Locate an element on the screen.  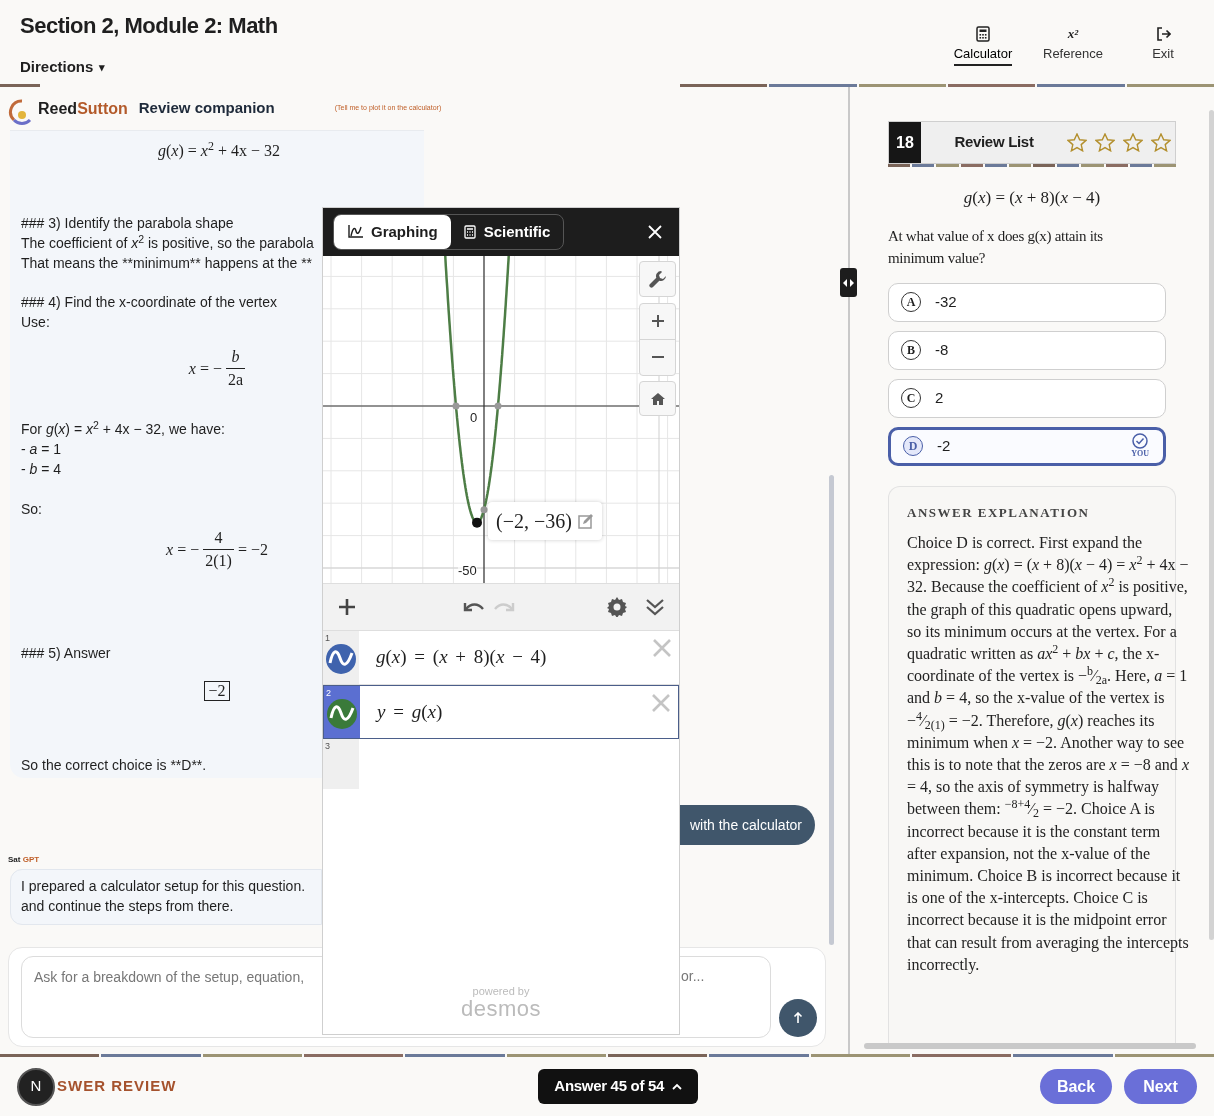
line-number: 1 is located at coordinates (327, 638).